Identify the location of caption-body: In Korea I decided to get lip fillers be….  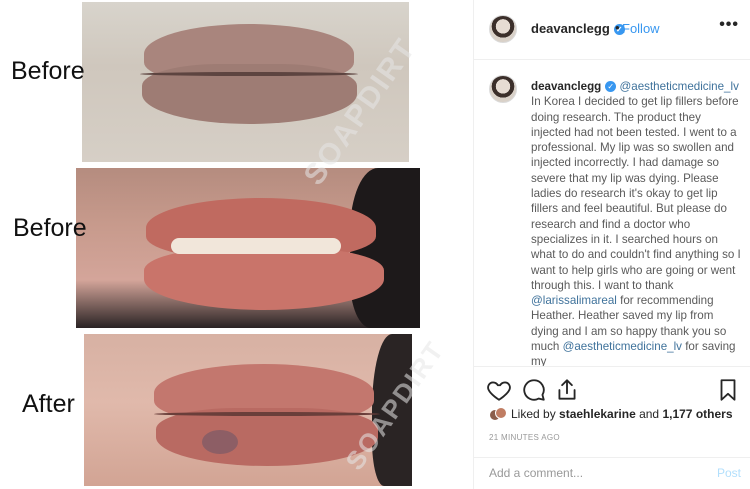
(636, 193).